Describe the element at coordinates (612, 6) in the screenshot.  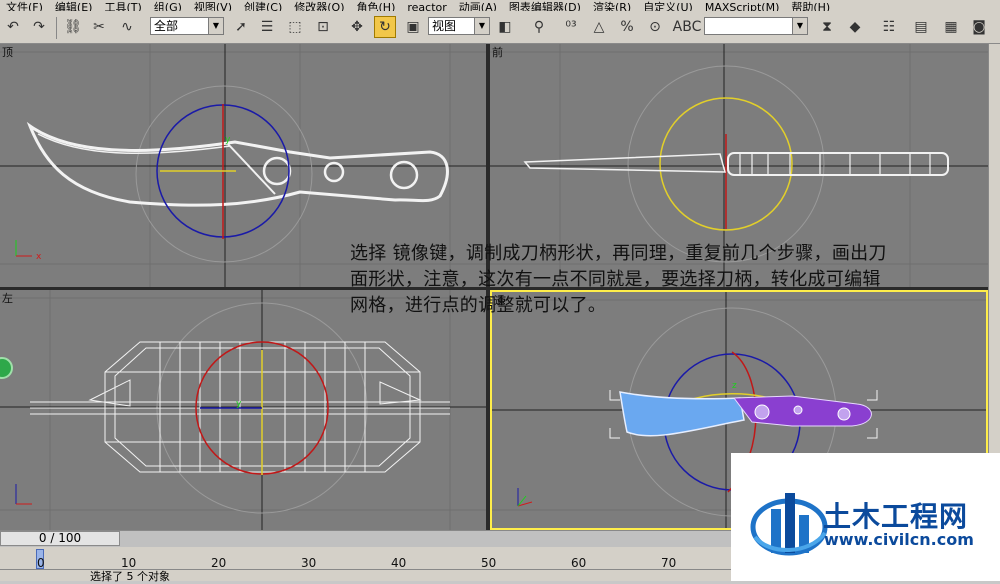
I see `menu-item: 渲染(R)` at that location.